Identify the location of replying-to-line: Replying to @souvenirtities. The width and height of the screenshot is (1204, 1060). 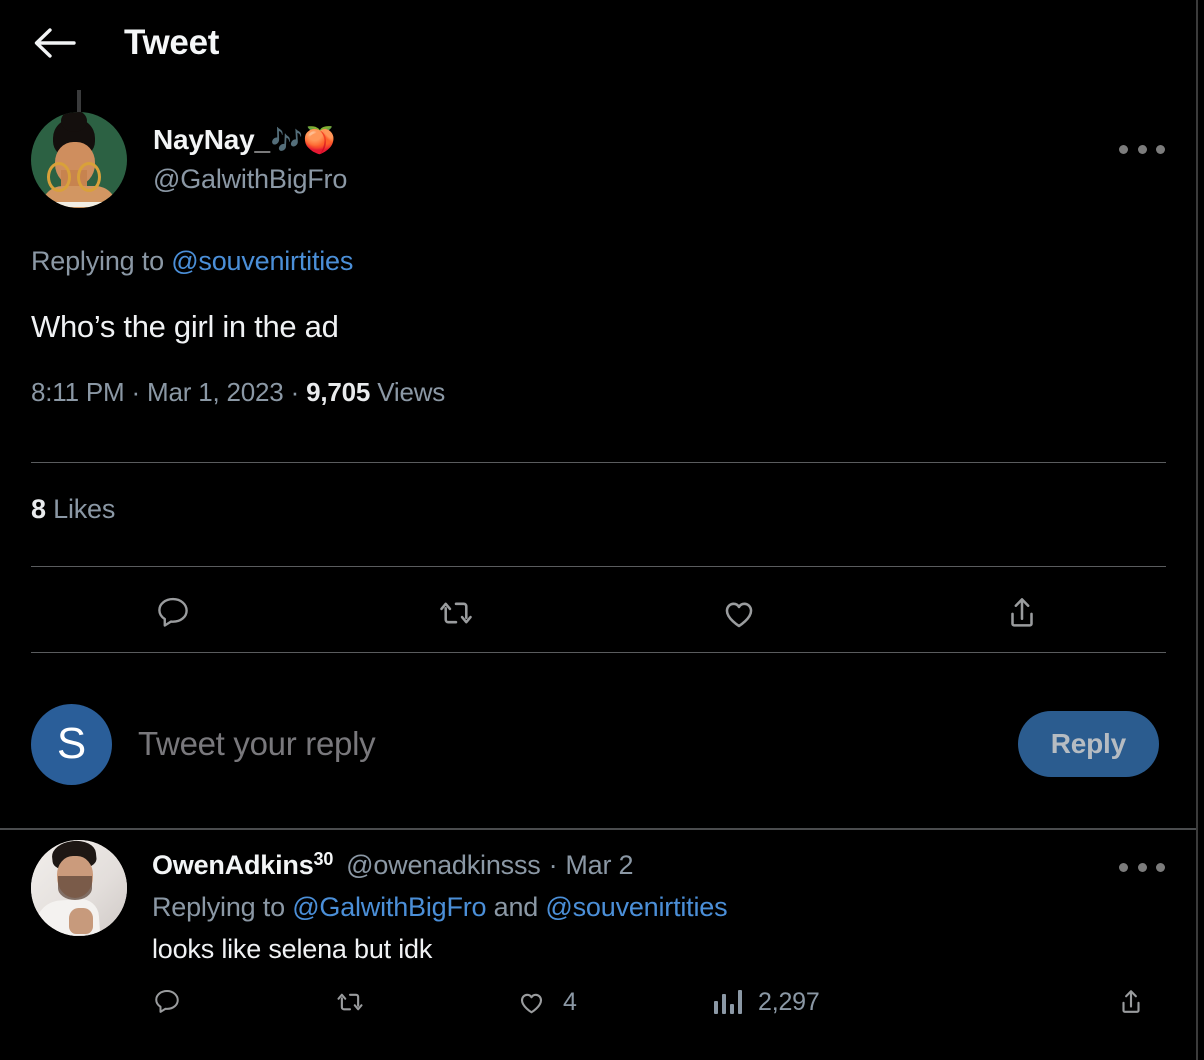
(598, 261).